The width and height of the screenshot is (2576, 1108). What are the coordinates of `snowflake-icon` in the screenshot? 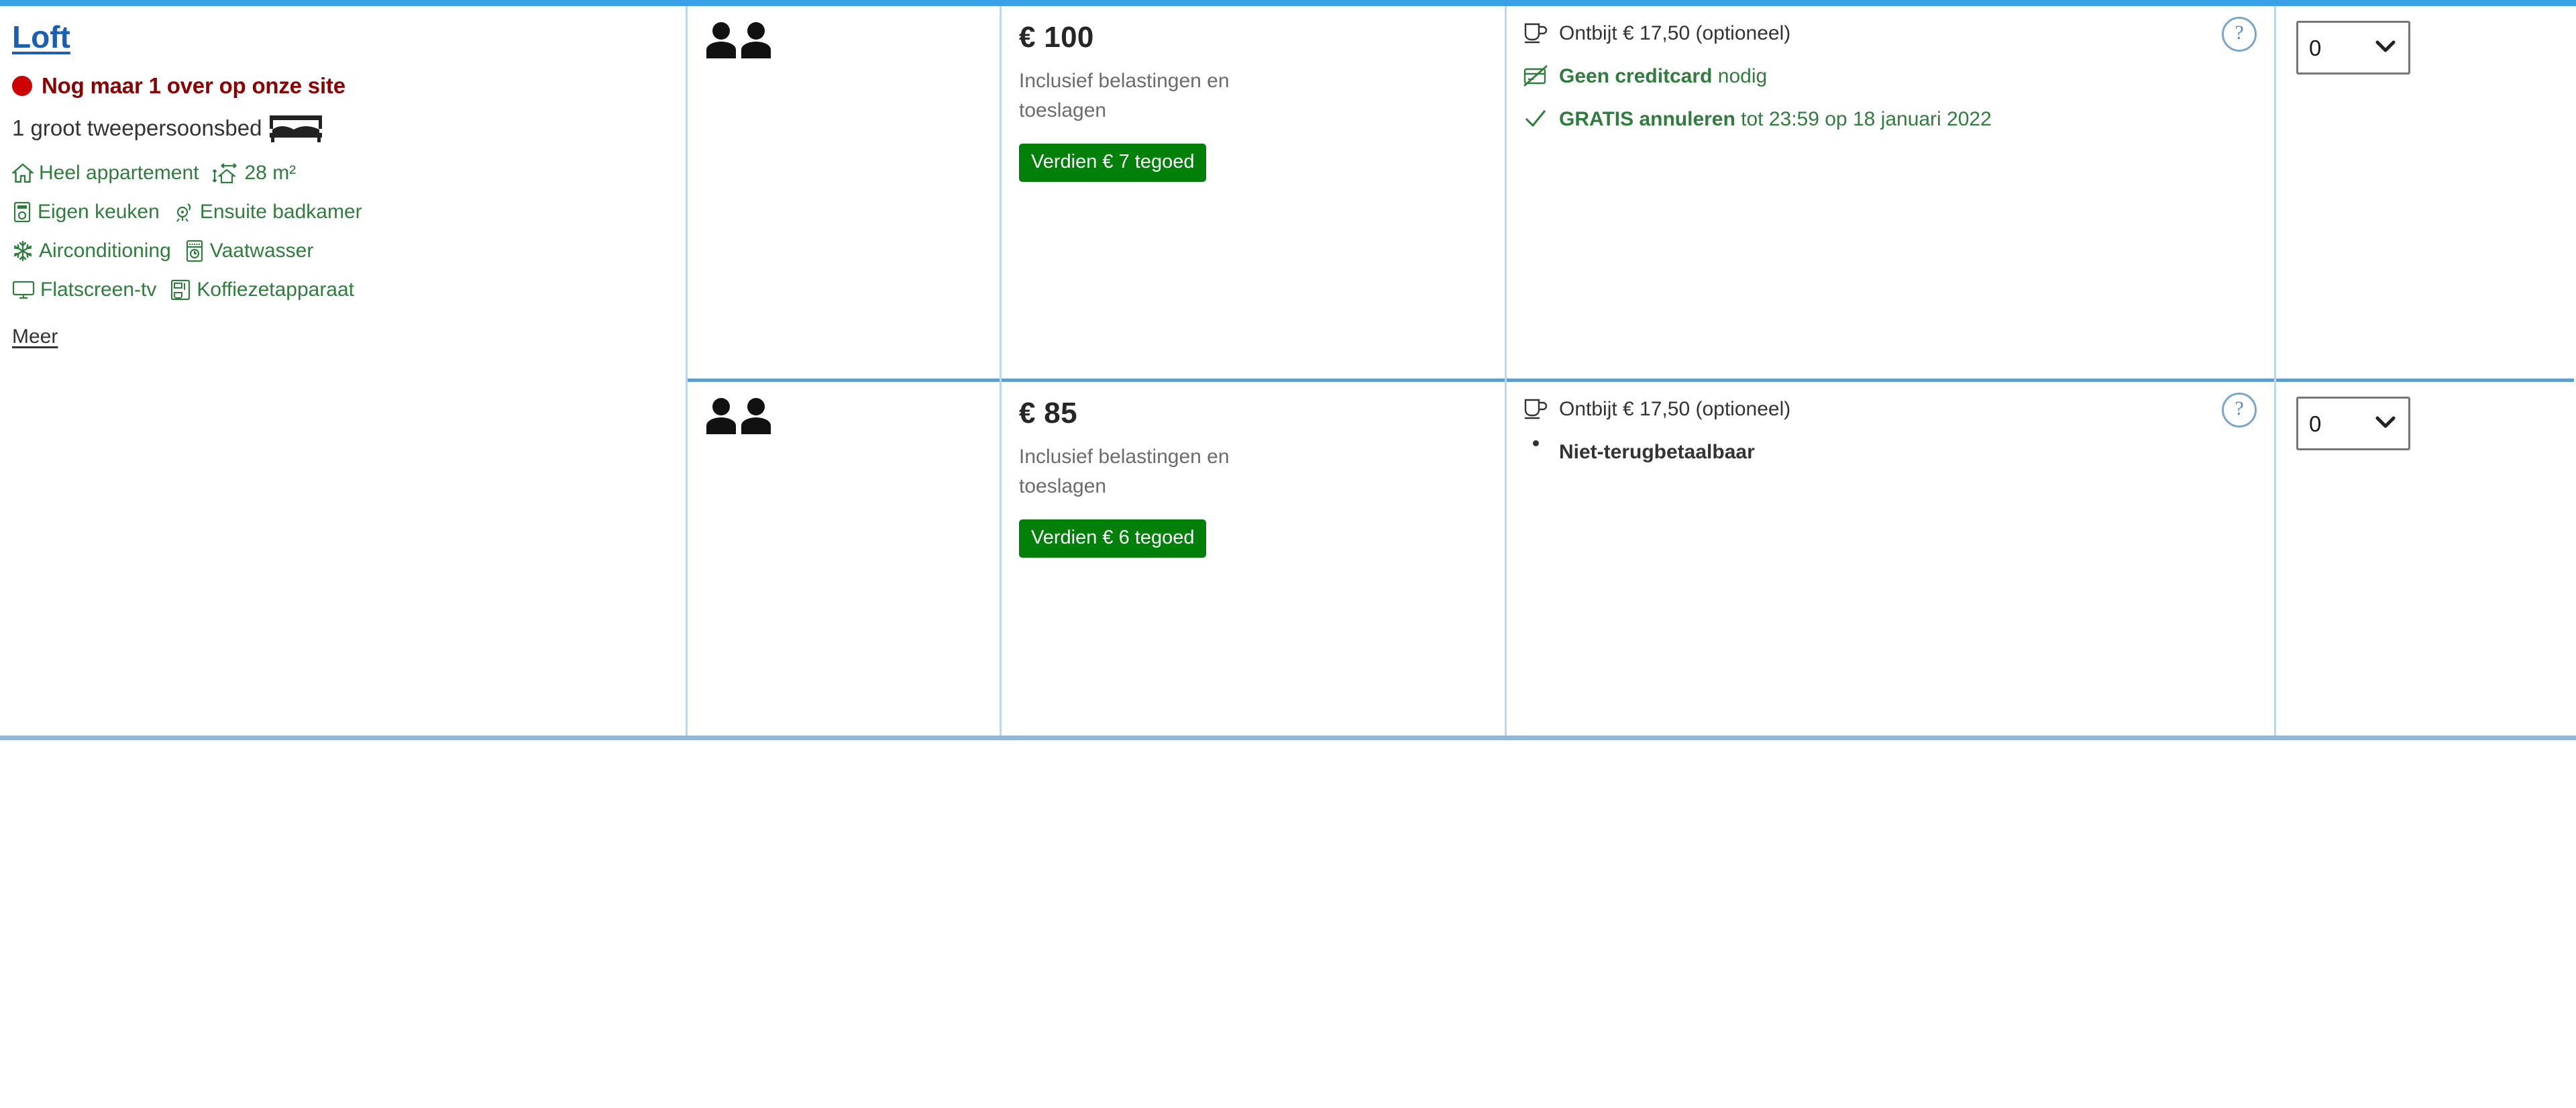 It's located at (23, 251).